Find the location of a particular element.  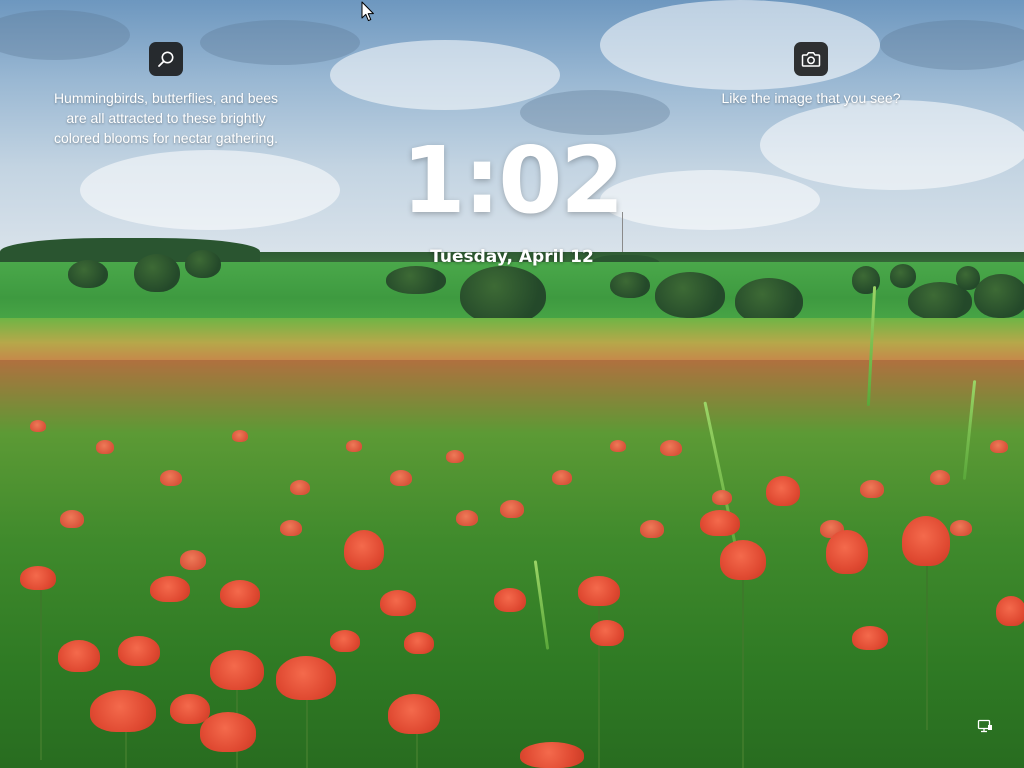

spotlight-info-button is located at coordinates (166, 59).